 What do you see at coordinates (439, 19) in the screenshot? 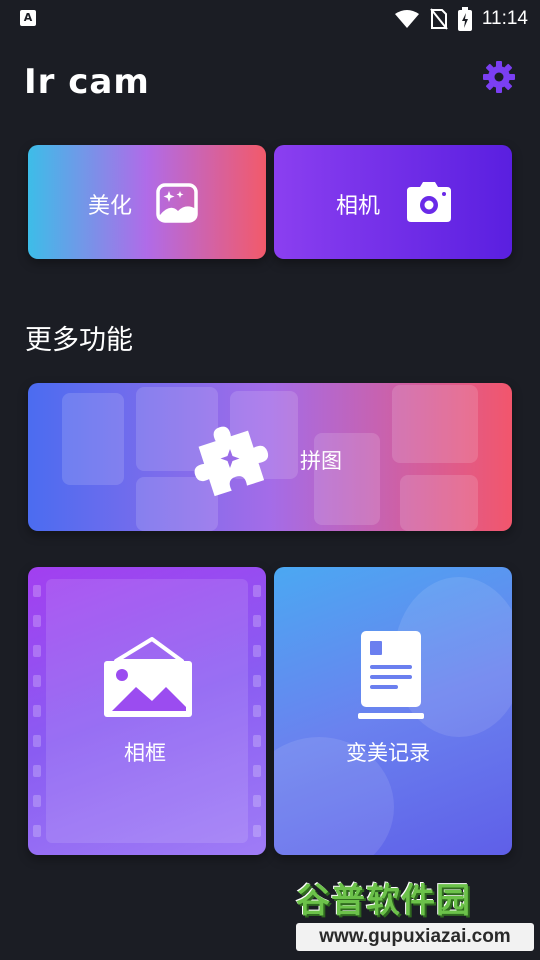
I see `no-sim-icon` at bounding box center [439, 19].